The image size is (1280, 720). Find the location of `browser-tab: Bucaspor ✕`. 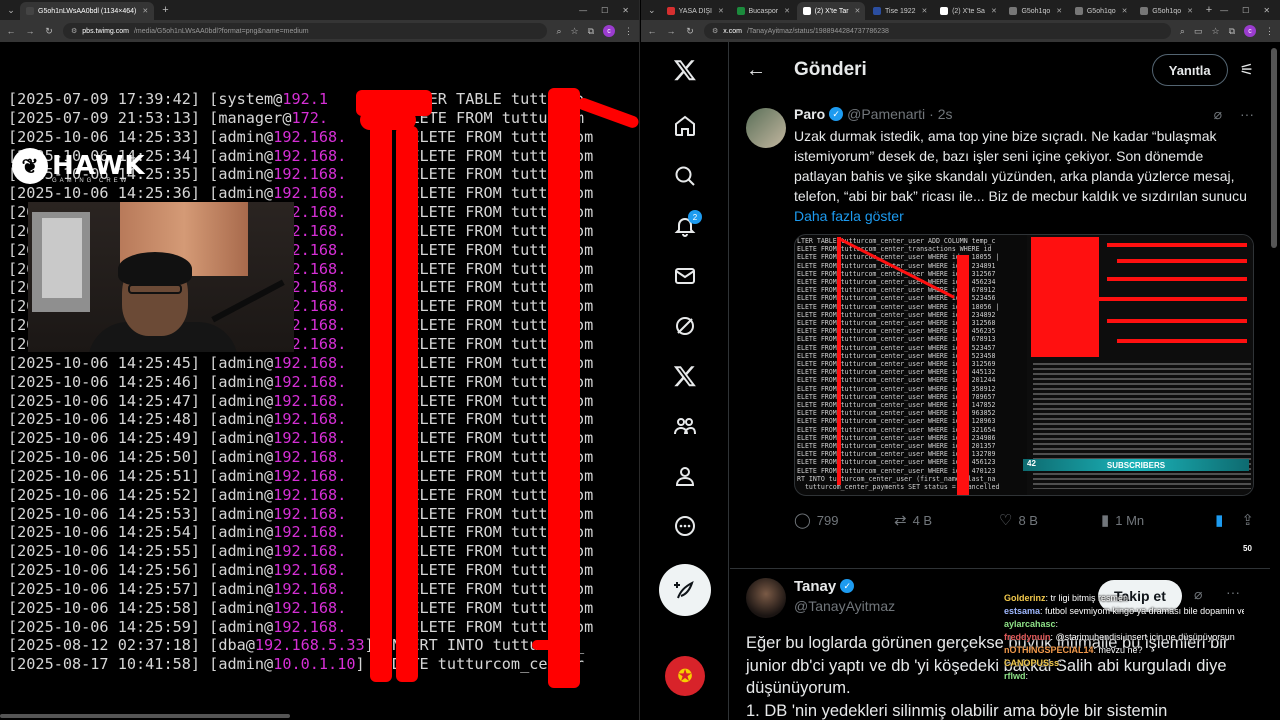

browser-tab: Bucaspor ✕ is located at coordinates (763, 11).